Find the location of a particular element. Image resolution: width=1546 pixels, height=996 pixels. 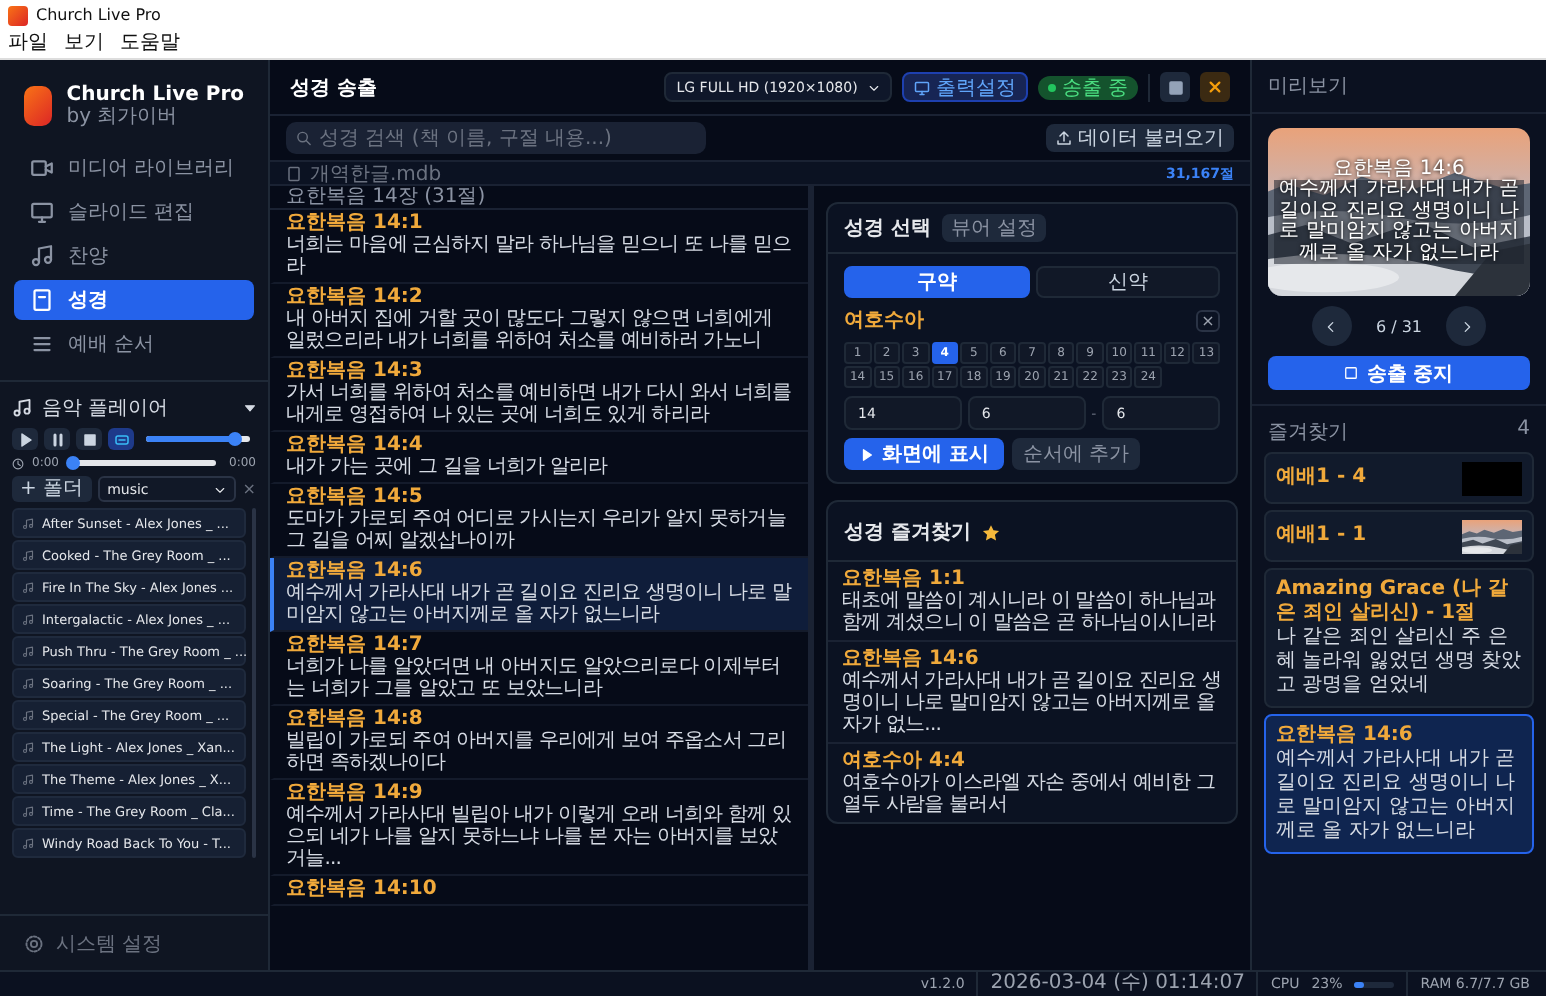

chevron-right-icon is located at coordinates (1466, 326).